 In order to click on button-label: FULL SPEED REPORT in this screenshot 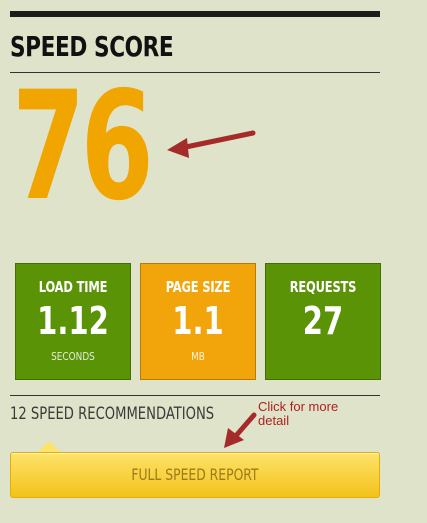, I will do `click(195, 474)`.